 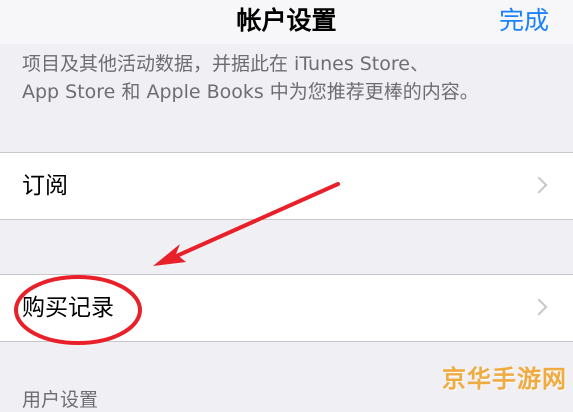 What do you see at coordinates (225, 64) in the screenshot?
I see `footer-note-line-1: 项目及其他活动数据，并据此在 iTunes Store、` at bounding box center [225, 64].